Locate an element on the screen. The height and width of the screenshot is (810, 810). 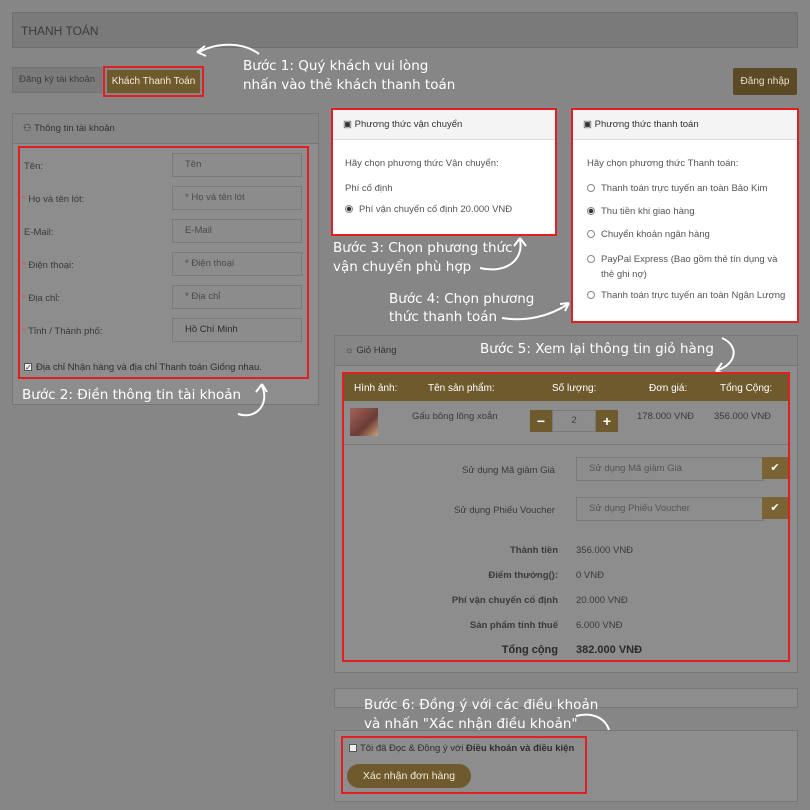
cart-col-total: Tổng Cộng: is located at coordinates (746, 388).